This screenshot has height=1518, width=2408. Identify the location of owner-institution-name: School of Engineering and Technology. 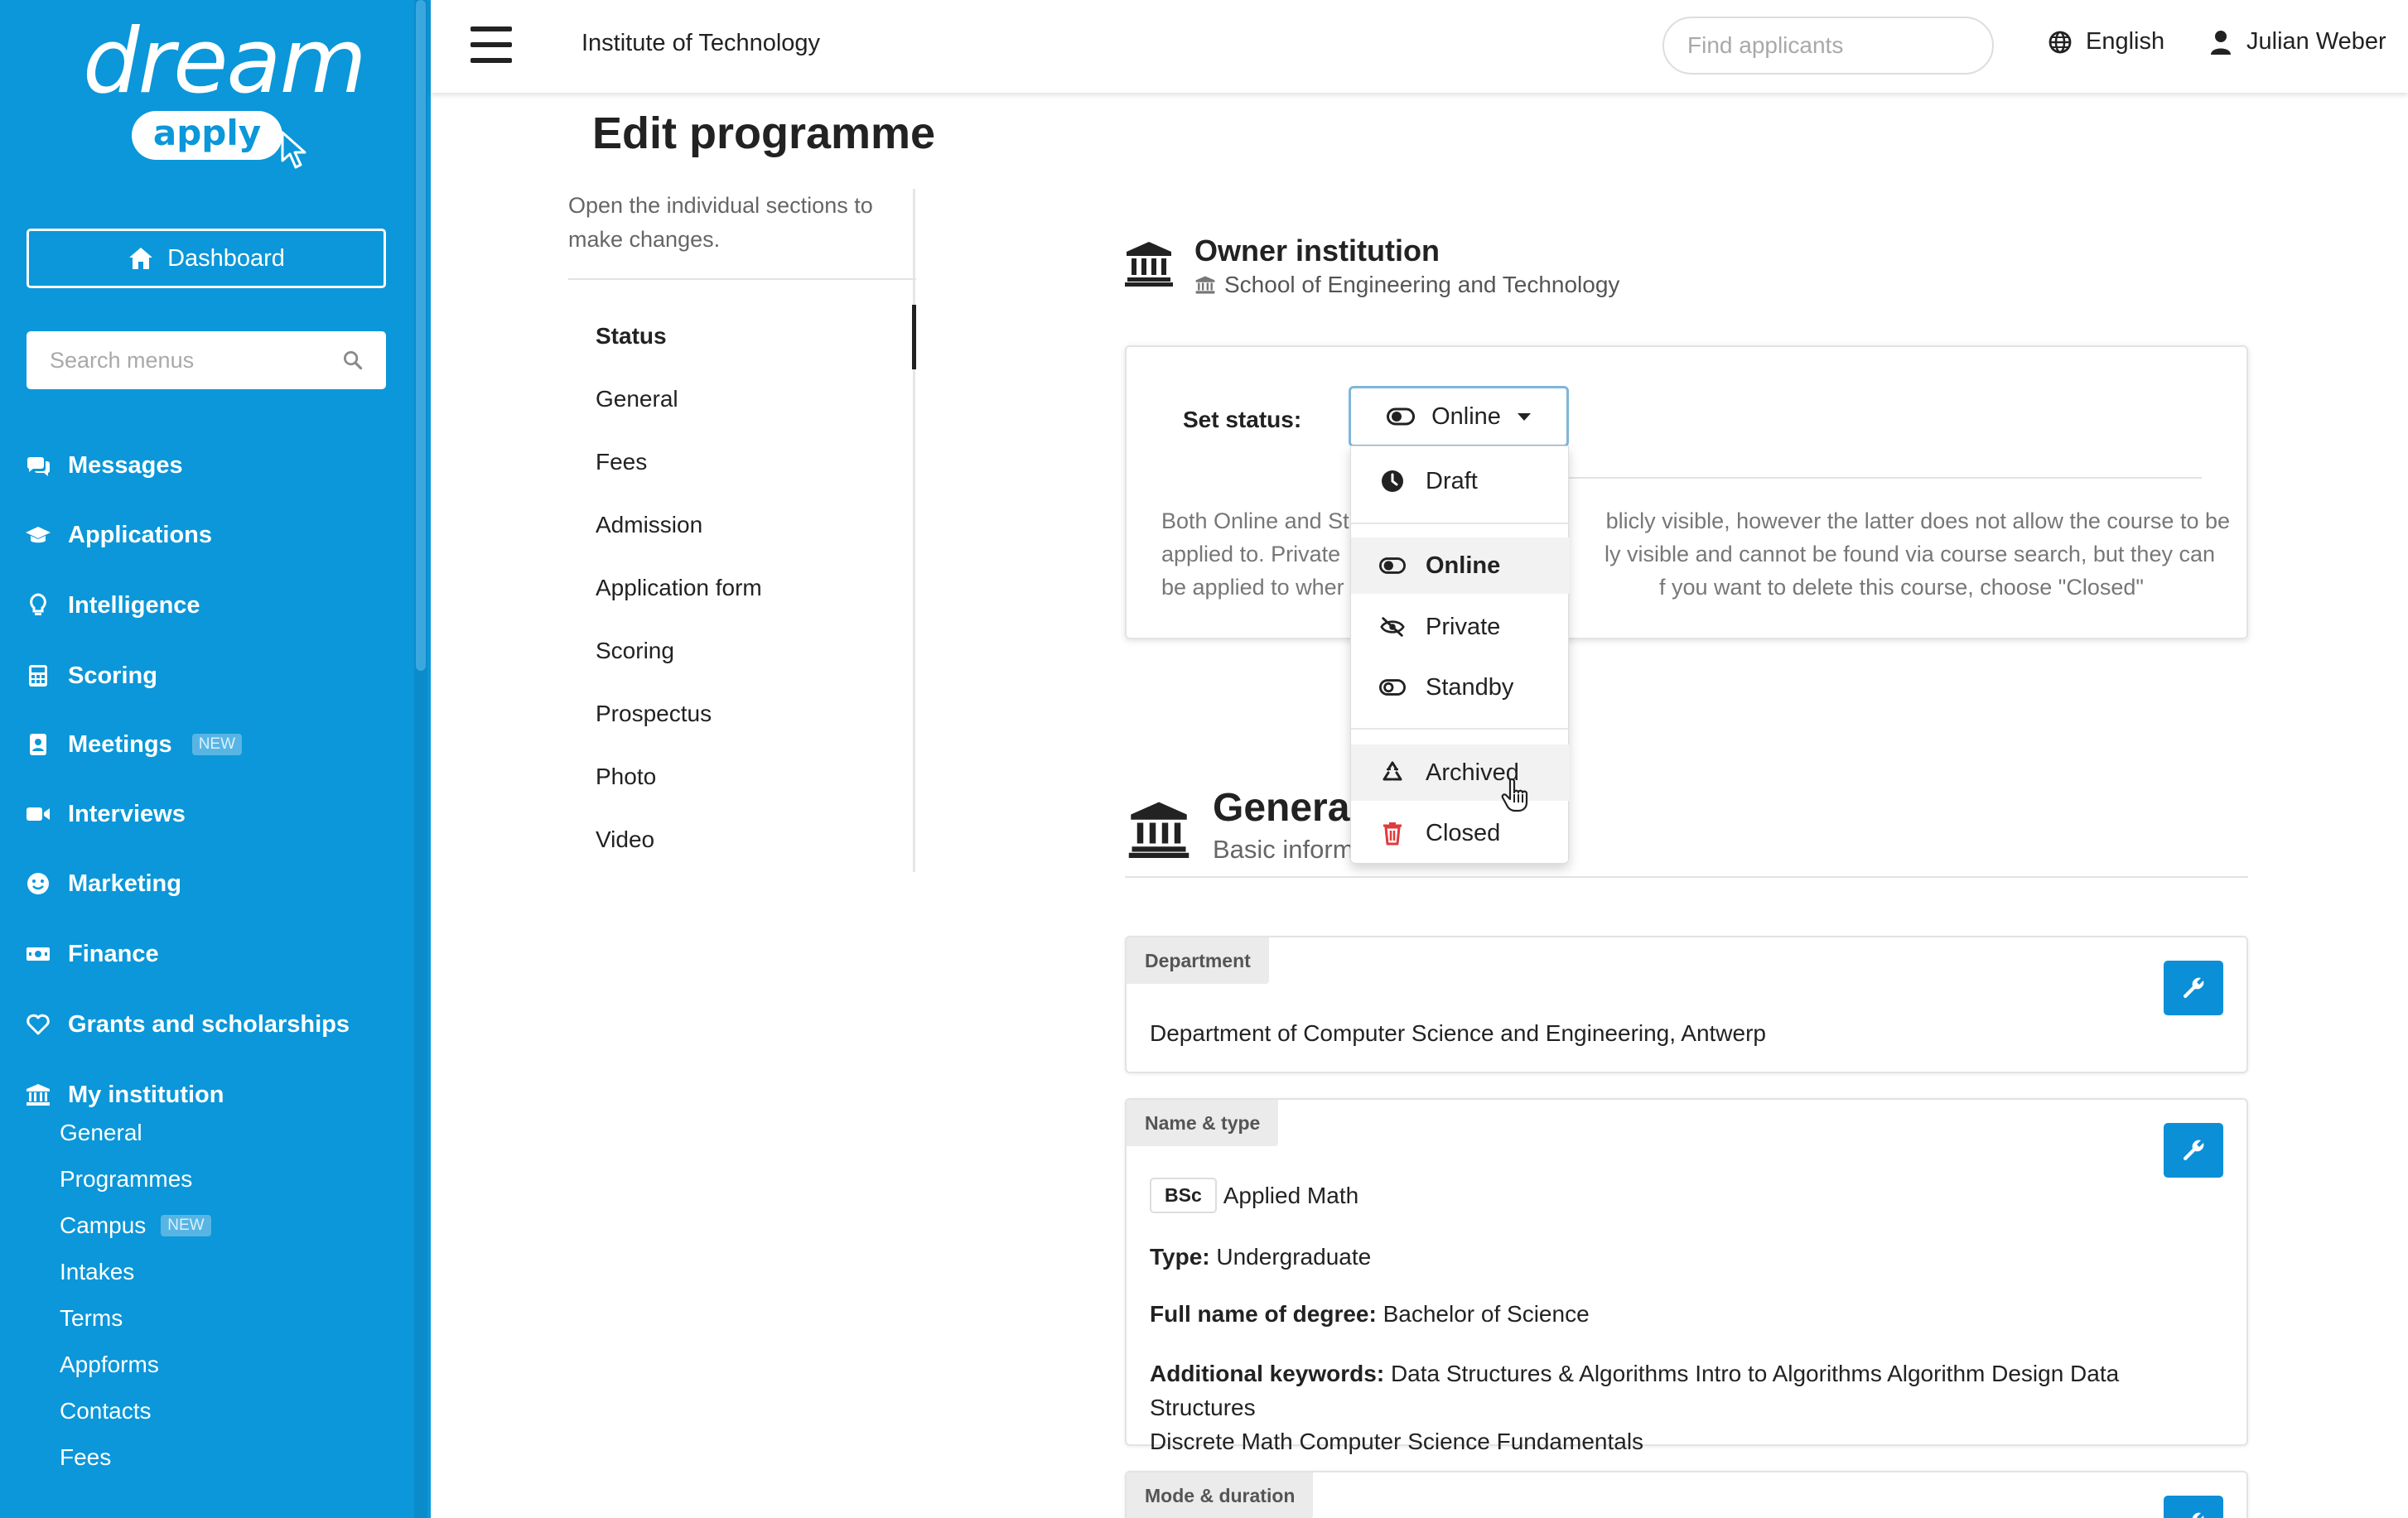
(1422, 284).